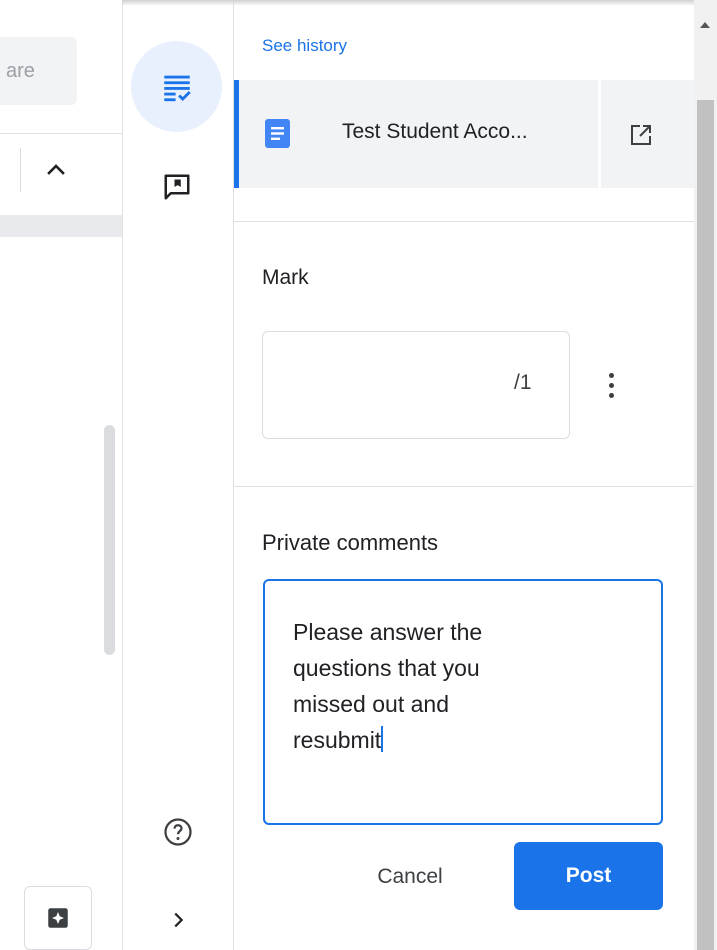 Image resolution: width=717 pixels, height=950 pixels. I want to click on help-button, so click(178, 832).